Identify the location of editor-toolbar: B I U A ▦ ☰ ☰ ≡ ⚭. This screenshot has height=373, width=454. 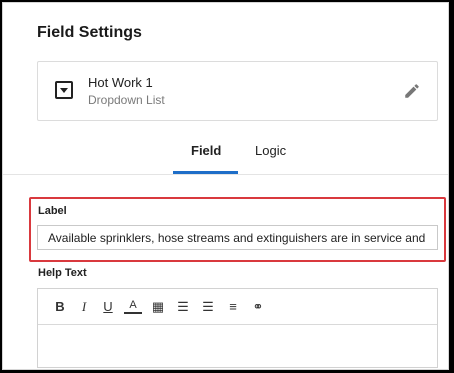
(237, 307).